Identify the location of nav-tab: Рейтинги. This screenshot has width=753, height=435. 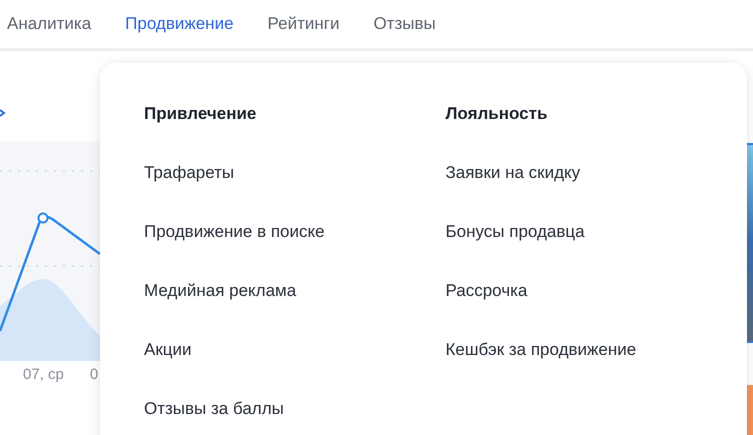
(304, 24).